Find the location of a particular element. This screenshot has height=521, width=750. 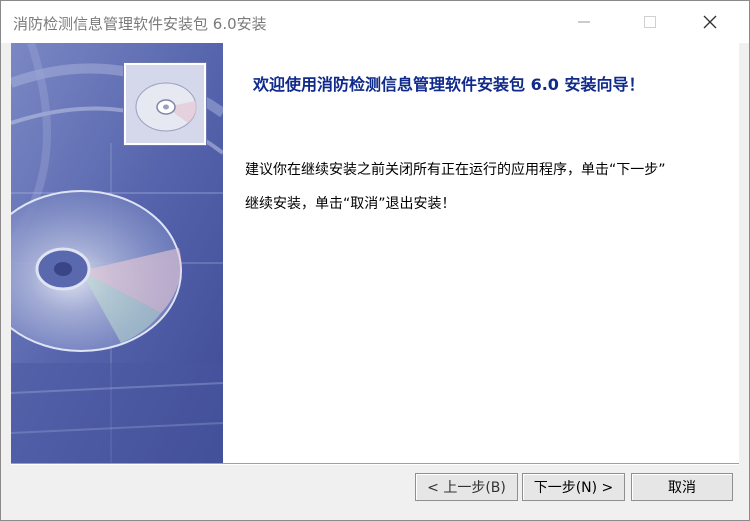

welcome-heading: 欢迎使用消防检测信息管理软件安装包 6.0 安装向导！ is located at coordinates (449, 84).